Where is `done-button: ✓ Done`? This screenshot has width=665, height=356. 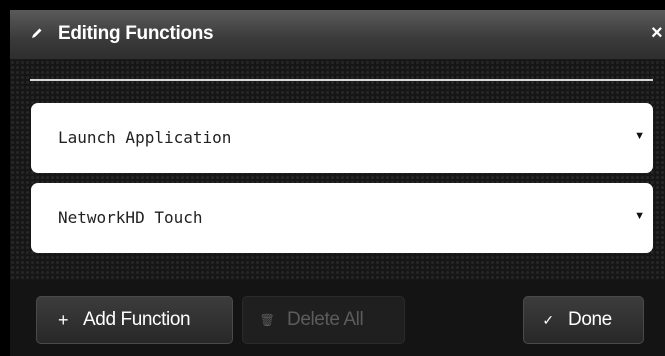 done-button: ✓ Done is located at coordinates (583, 320).